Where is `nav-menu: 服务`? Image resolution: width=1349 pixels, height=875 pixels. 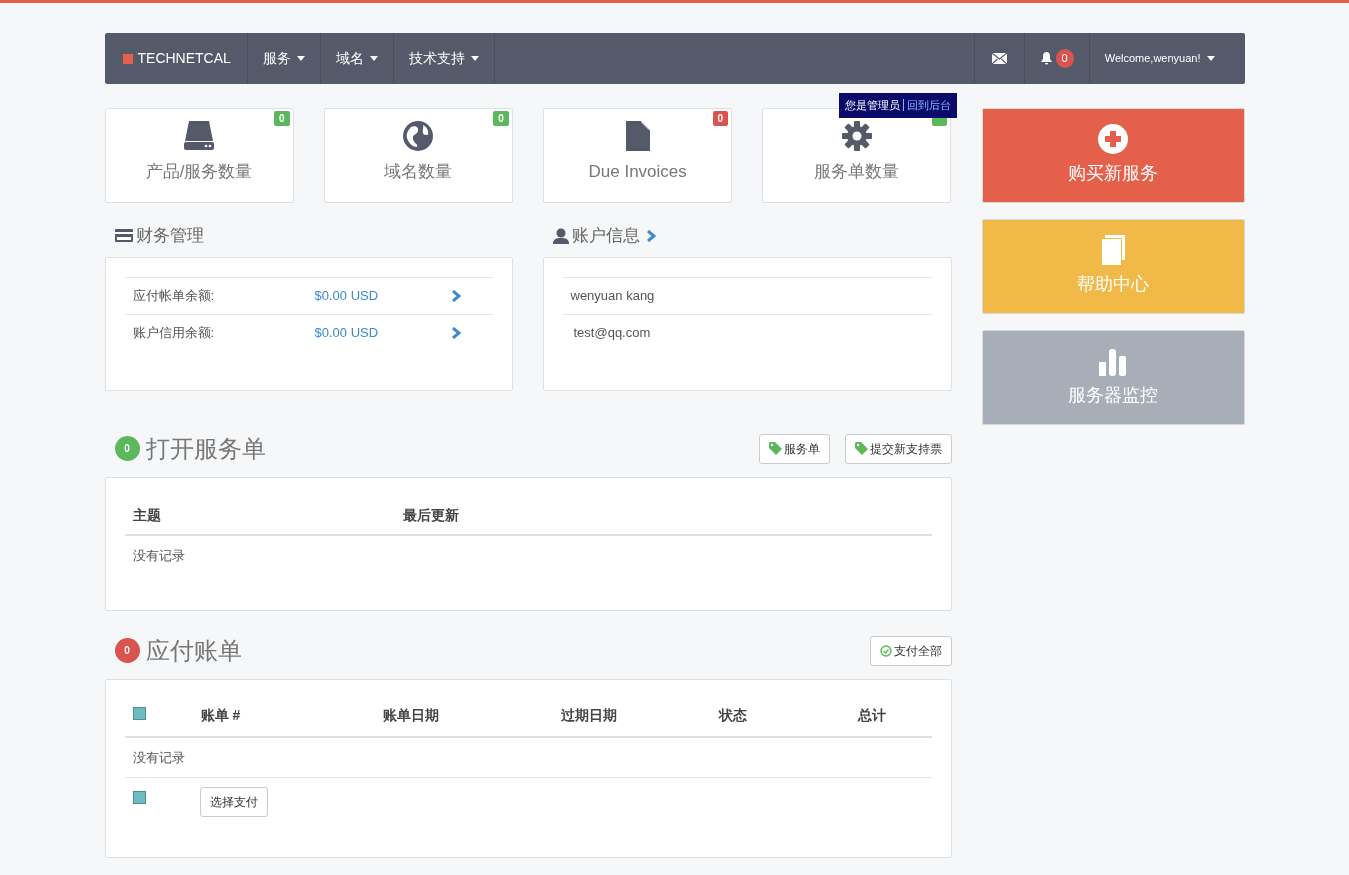 nav-menu: 服务 is located at coordinates (284, 58).